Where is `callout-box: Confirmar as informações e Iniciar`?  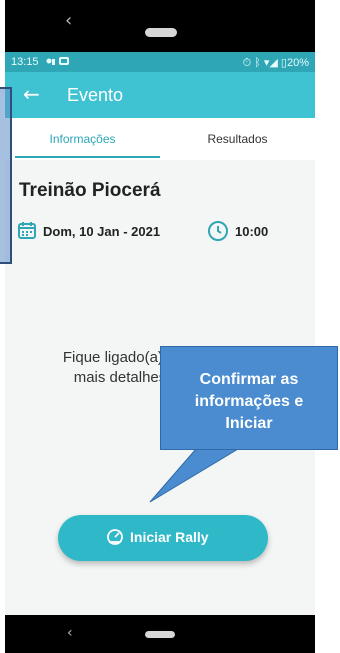
callout-box: Confirmar as informações e Iniciar is located at coordinates (249, 398).